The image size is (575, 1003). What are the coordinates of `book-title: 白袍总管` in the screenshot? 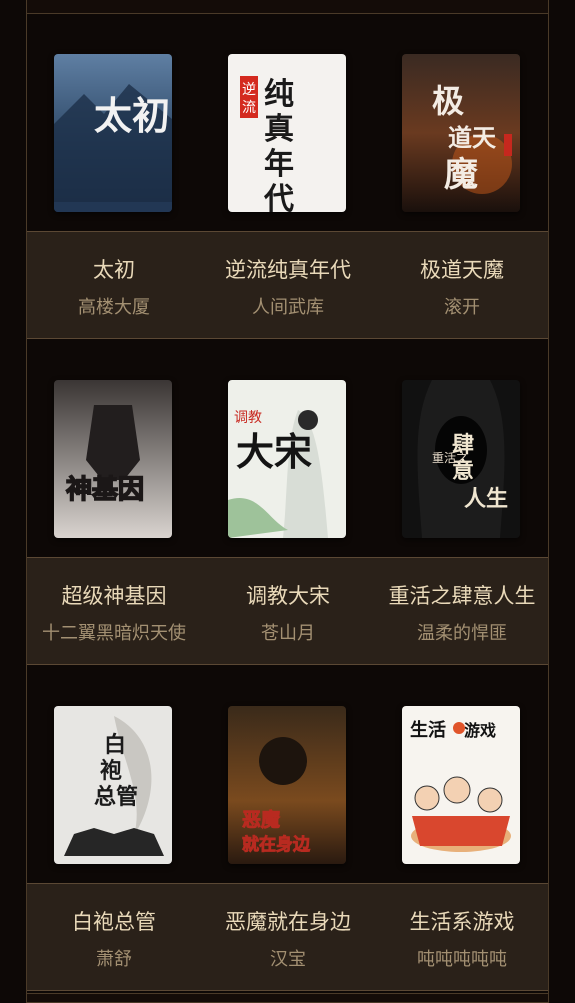 It's located at (114, 921).